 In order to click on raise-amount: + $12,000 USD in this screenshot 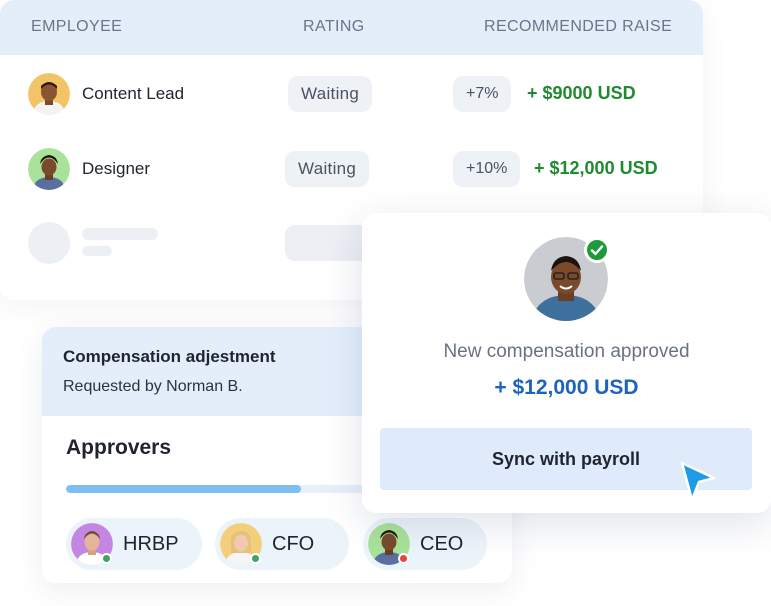, I will do `click(596, 168)`.